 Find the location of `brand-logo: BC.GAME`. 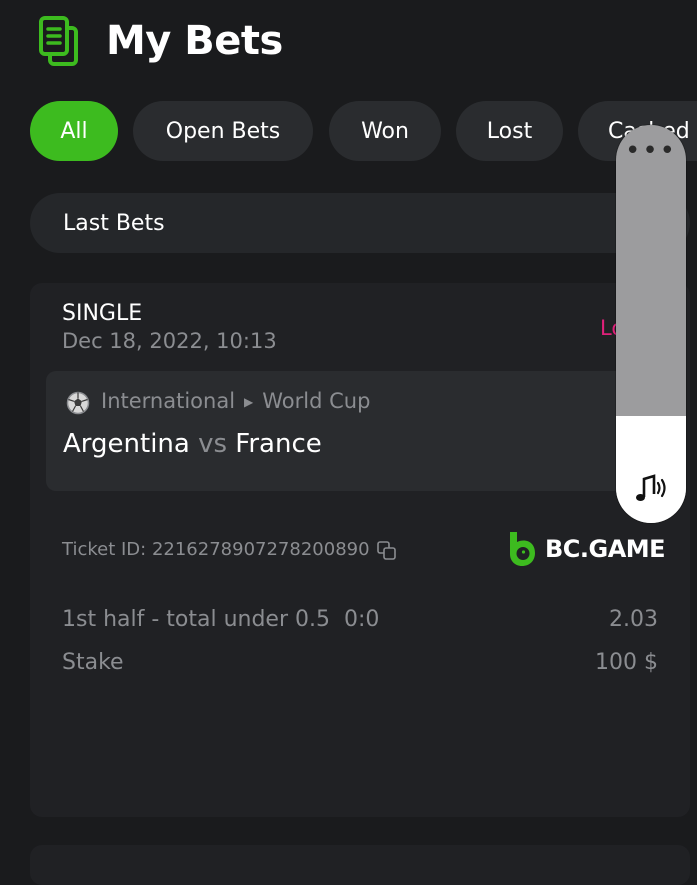

brand-logo: BC.GAME is located at coordinates (586, 549).